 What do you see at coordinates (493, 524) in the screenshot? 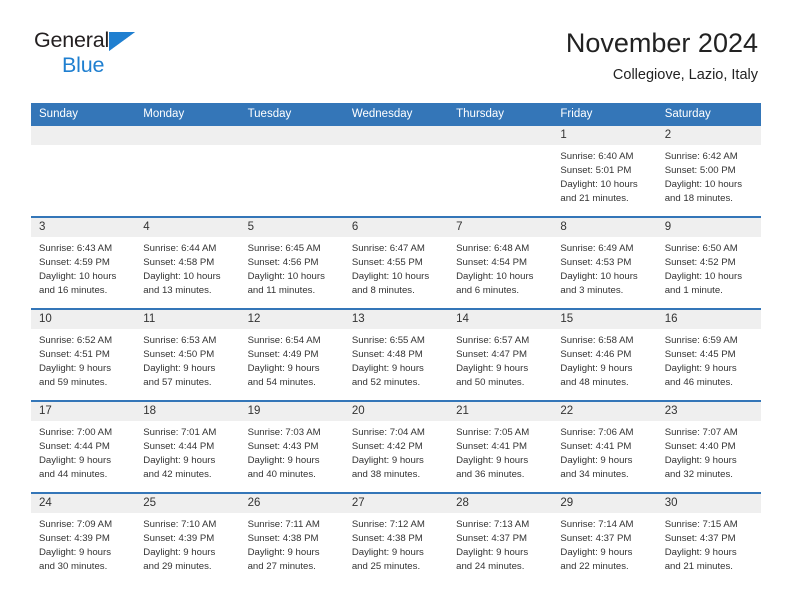
I see `sunrise-time: Sunrise: 7:13 AM` at bounding box center [493, 524].